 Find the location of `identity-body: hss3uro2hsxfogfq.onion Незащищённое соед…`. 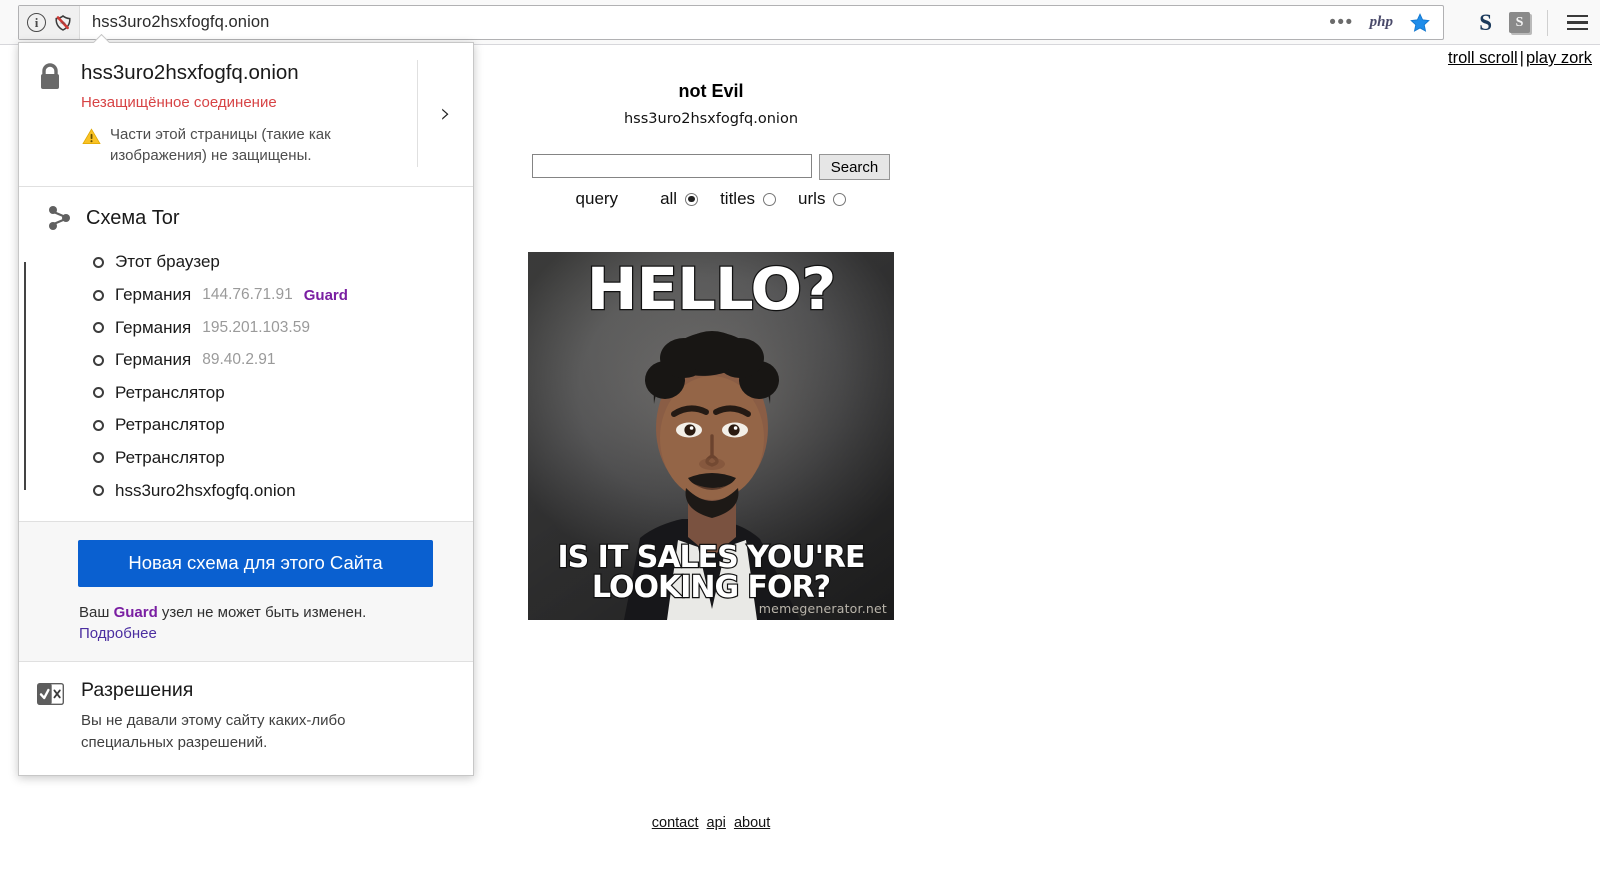

identity-body: hss3uro2hsxfogfq.onion Незащищённое соед… is located at coordinates (249, 113).